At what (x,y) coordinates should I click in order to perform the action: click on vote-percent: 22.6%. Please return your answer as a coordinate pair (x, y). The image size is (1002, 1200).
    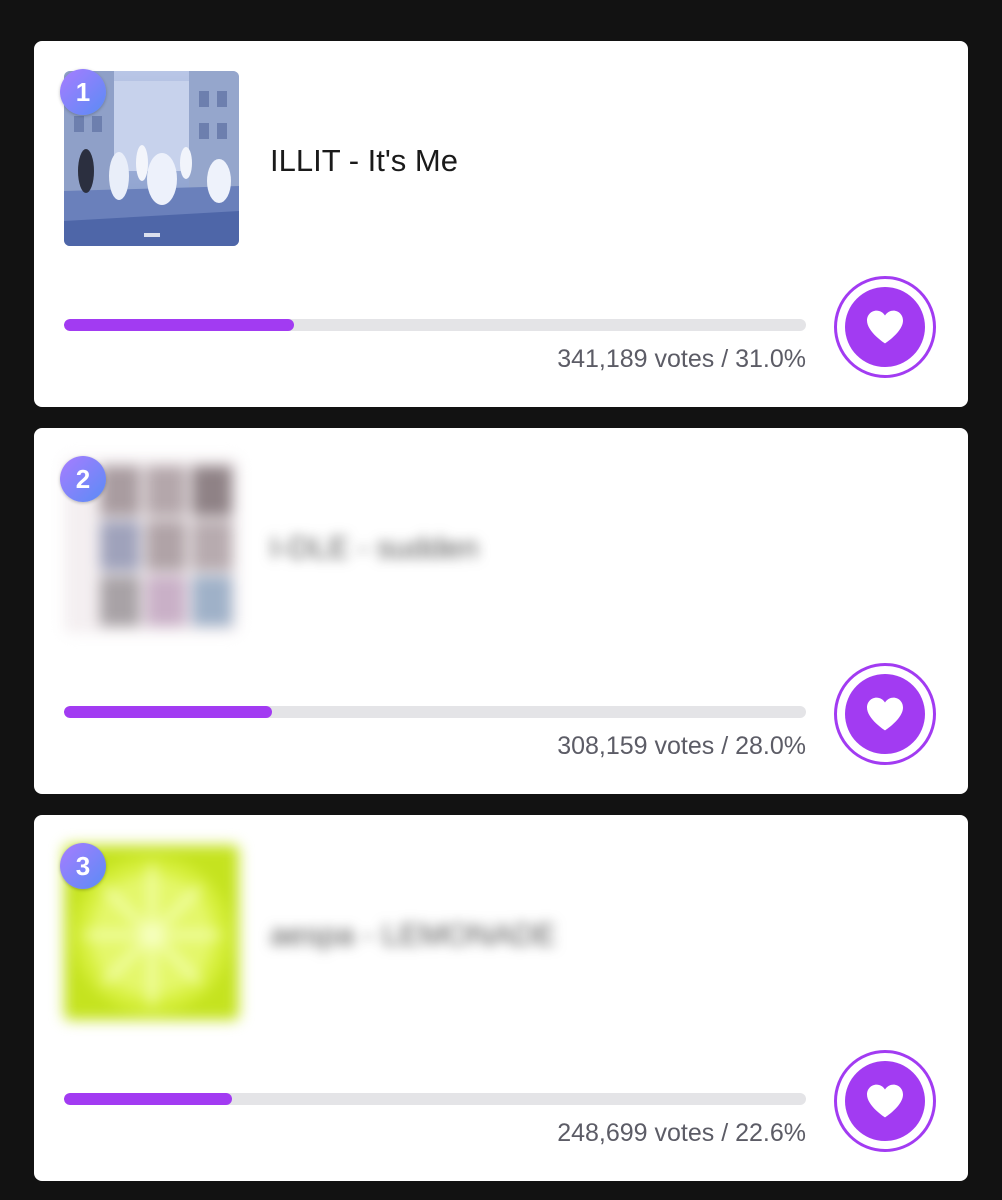
    Looking at the image, I should click on (770, 1133).